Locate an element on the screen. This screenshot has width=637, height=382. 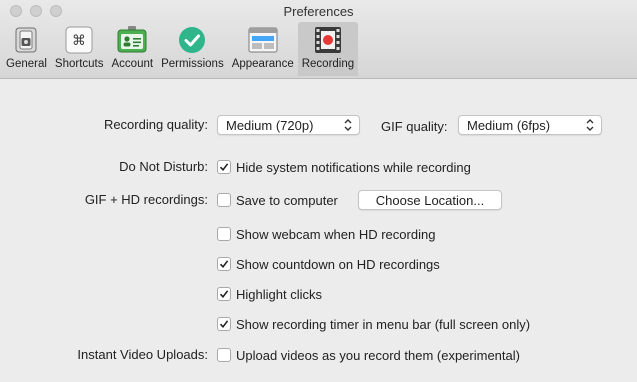
highlight-clicks-text: Highlight clicks is located at coordinates (279, 294).